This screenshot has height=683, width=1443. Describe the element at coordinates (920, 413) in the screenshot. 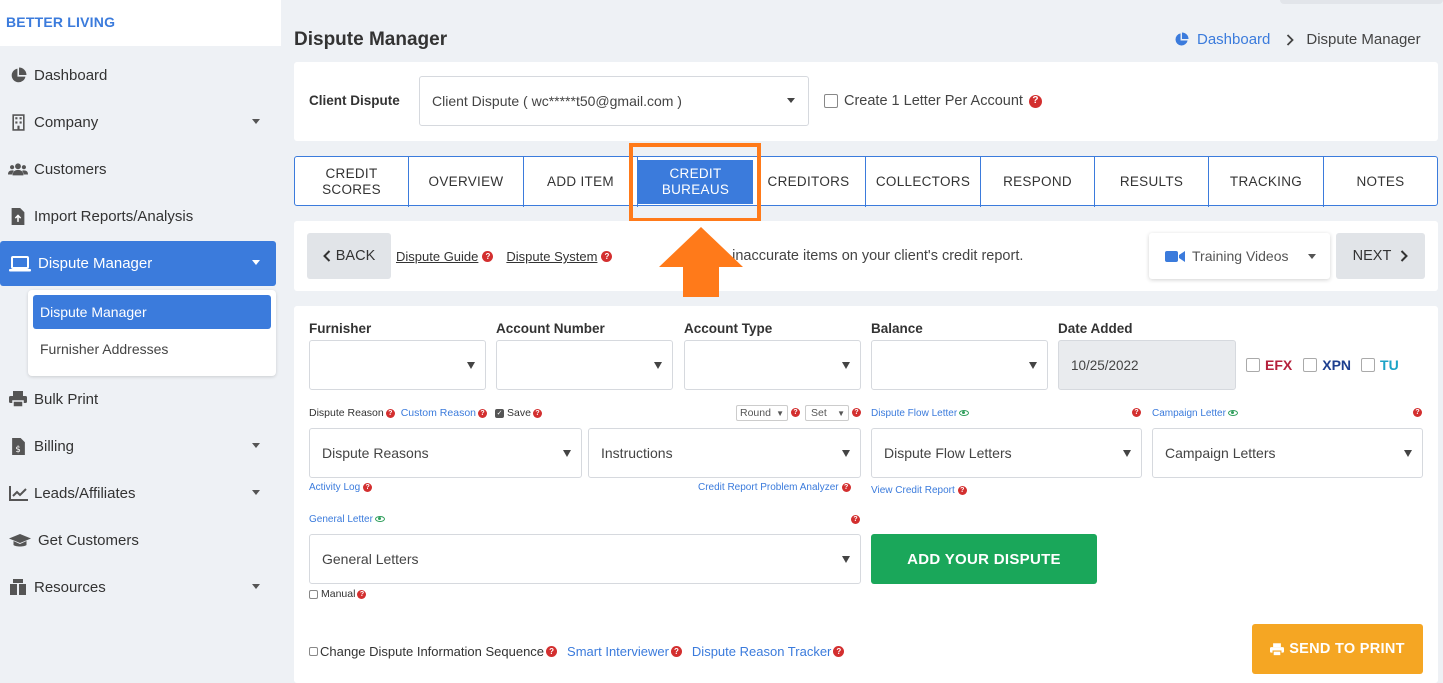

I see `dispute-flow-letter-label: Dispute Flow Letter` at that location.